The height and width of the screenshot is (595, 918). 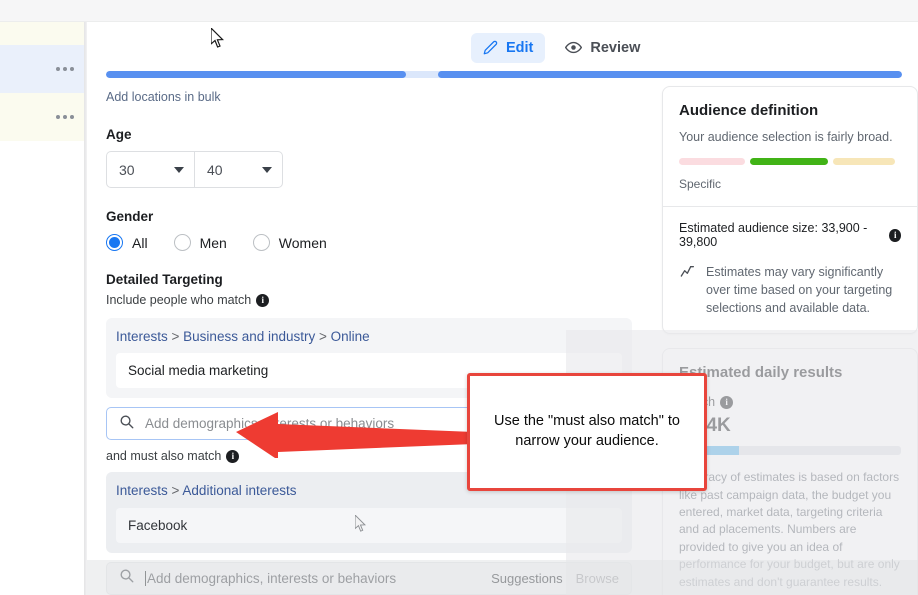 I want to click on gender-option-all-label: All, so click(x=140, y=242).